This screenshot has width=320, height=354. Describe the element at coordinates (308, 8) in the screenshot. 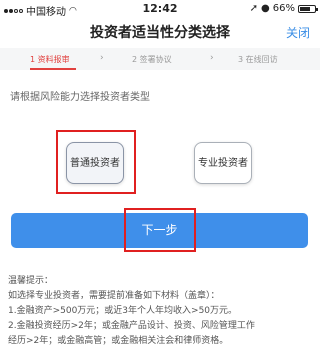

I see `battery-icon` at that location.